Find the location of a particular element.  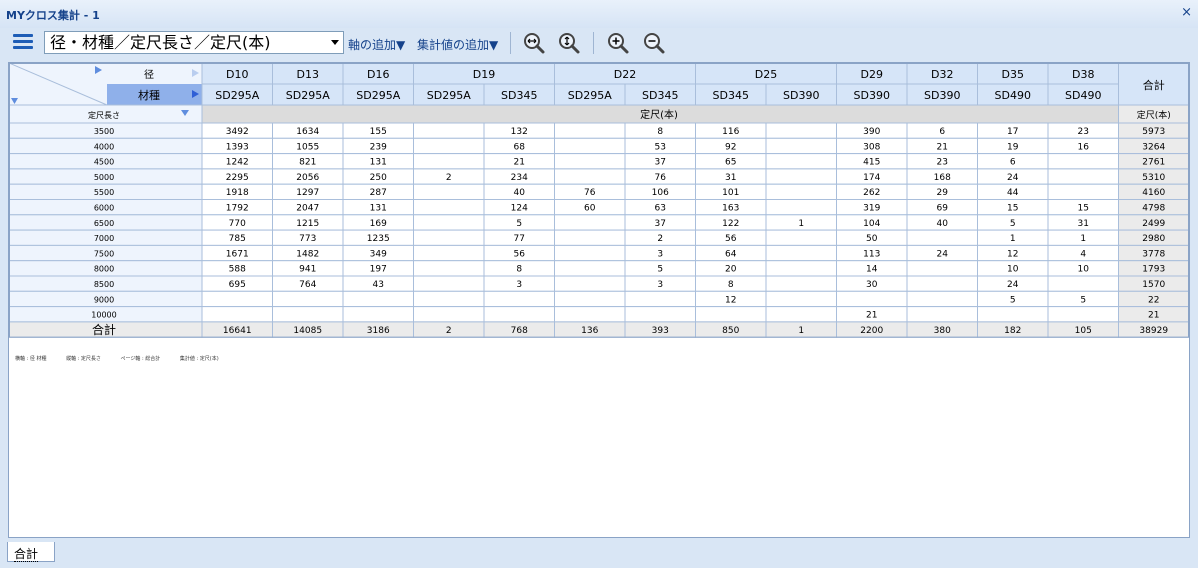

zoom-in-icon is located at coordinates (618, 43).